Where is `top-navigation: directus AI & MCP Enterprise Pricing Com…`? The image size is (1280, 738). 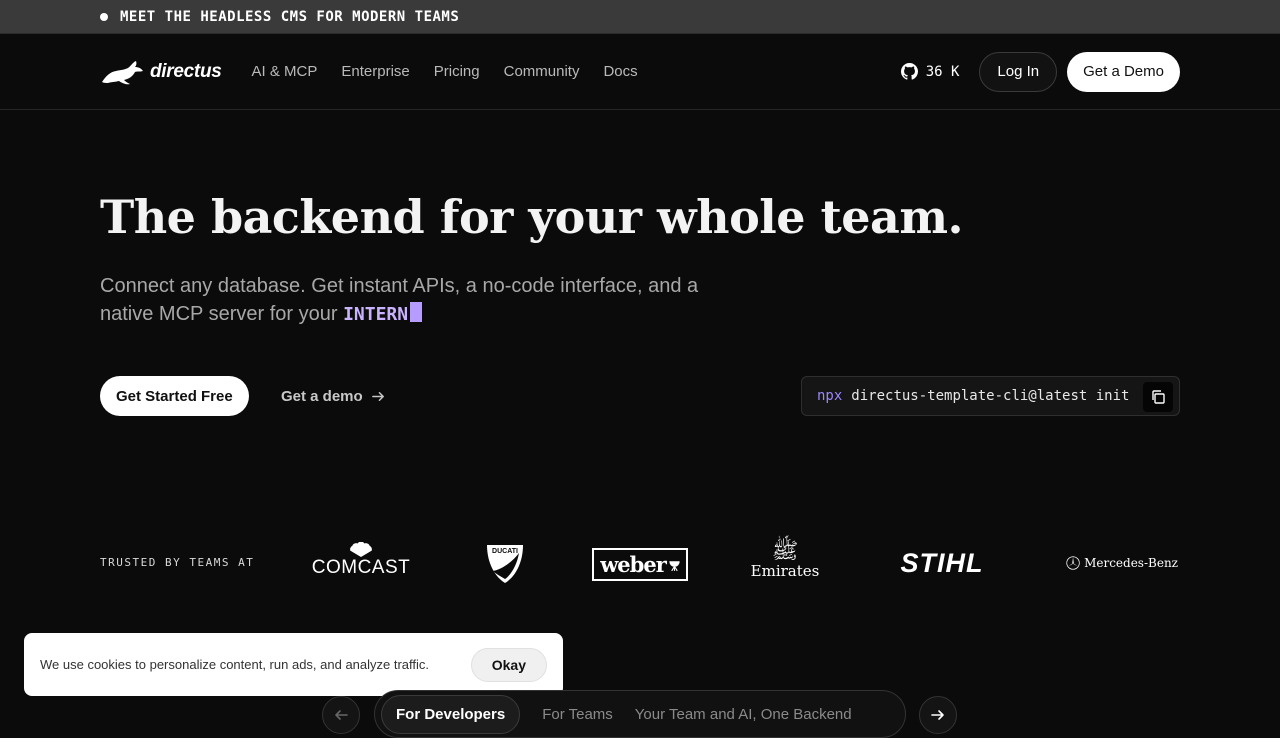 top-navigation: directus AI & MCP Enterprise Pricing Com… is located at coordinates (640, 72).